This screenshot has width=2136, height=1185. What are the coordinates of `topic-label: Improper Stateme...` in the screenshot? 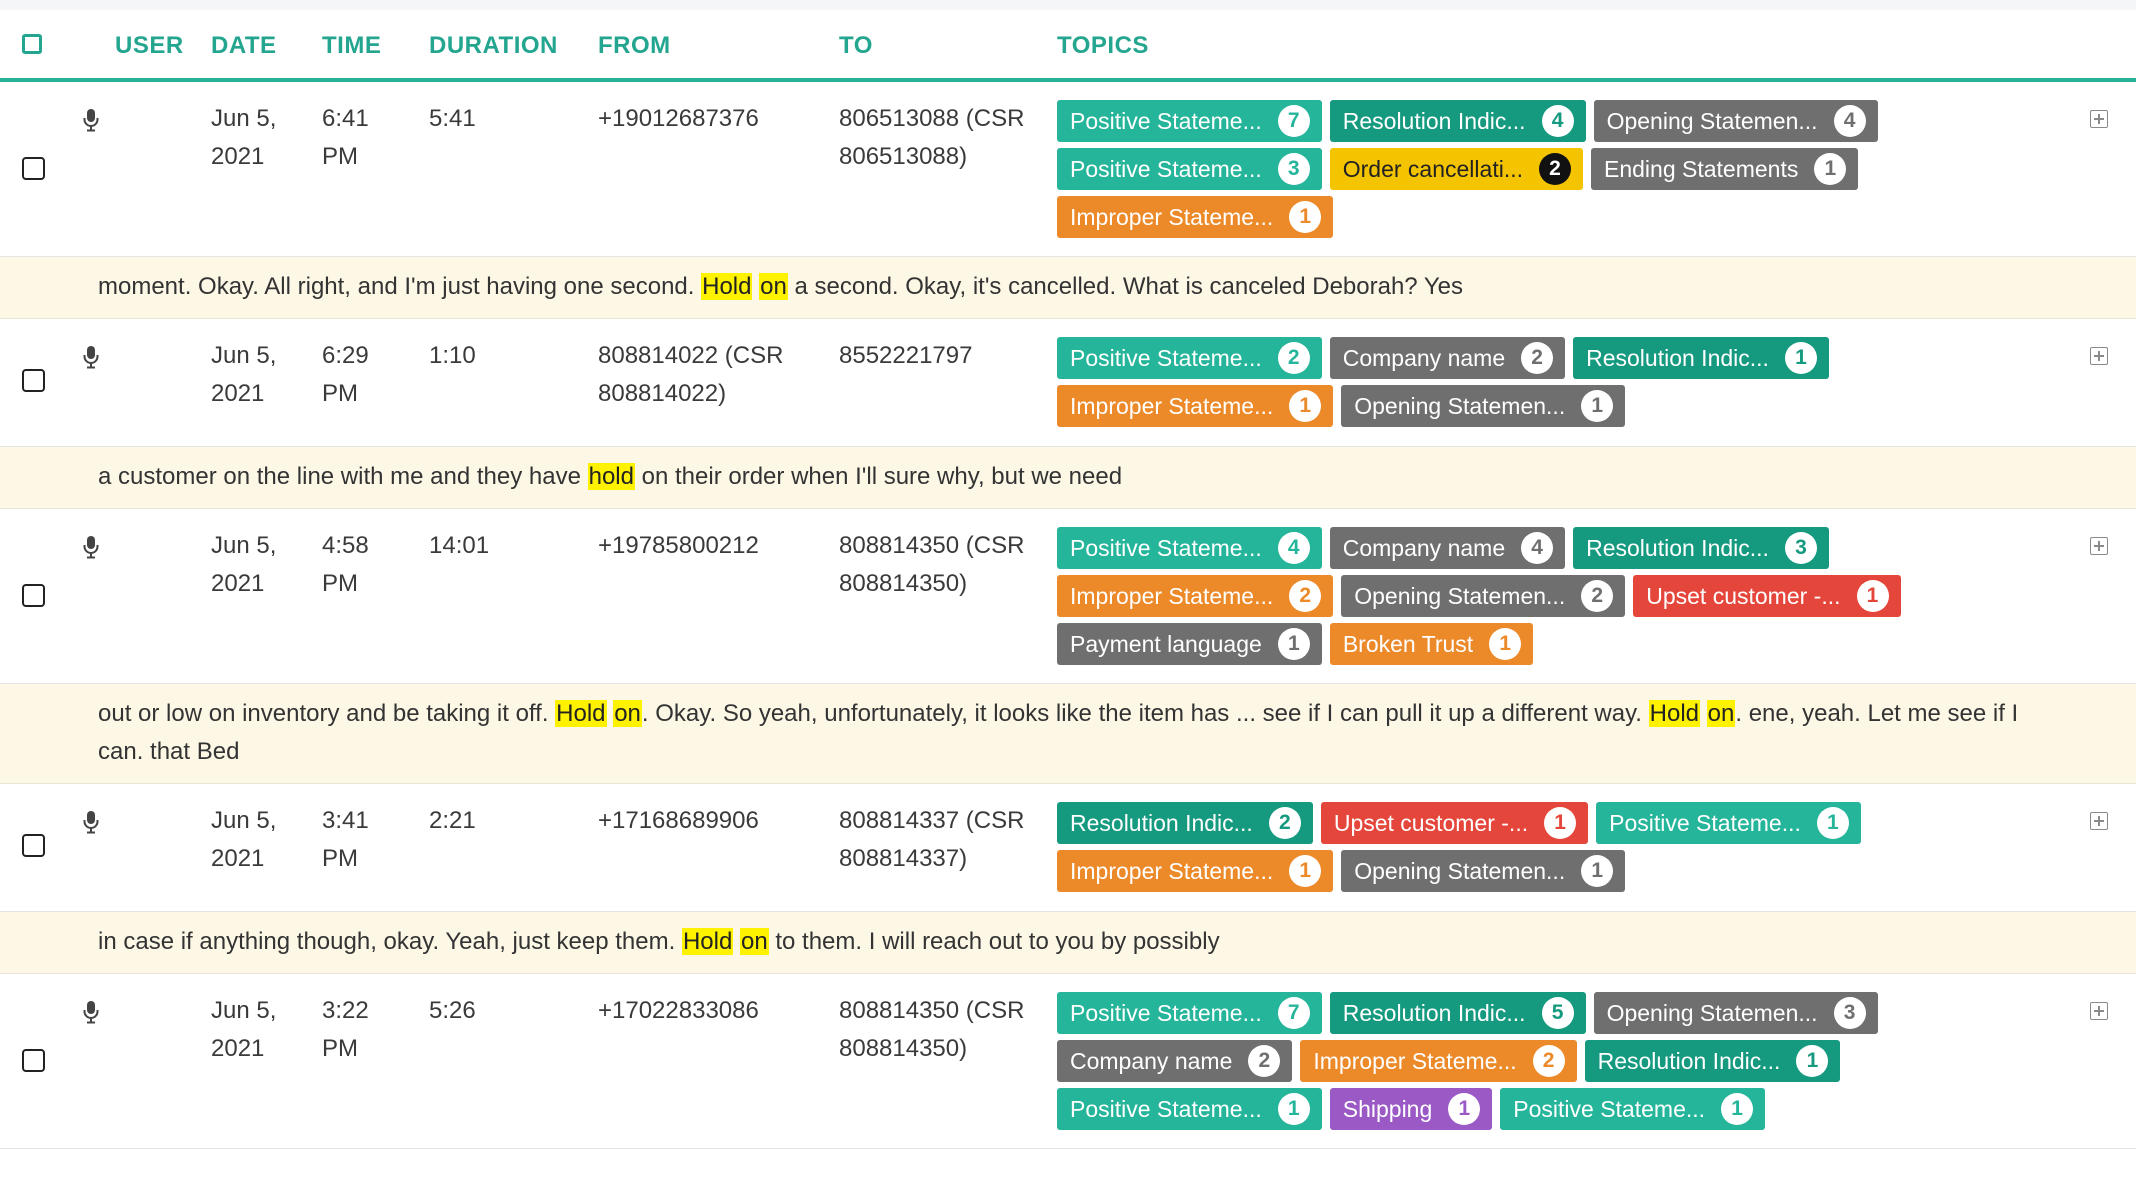 It's located at (1172, 216).